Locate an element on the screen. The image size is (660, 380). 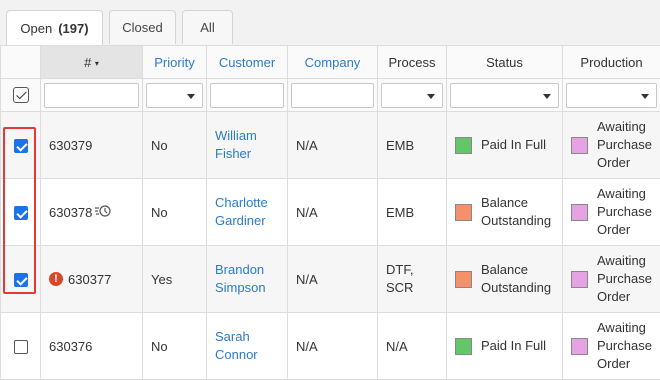
select-all-cell is located at coordinates (21, 95).